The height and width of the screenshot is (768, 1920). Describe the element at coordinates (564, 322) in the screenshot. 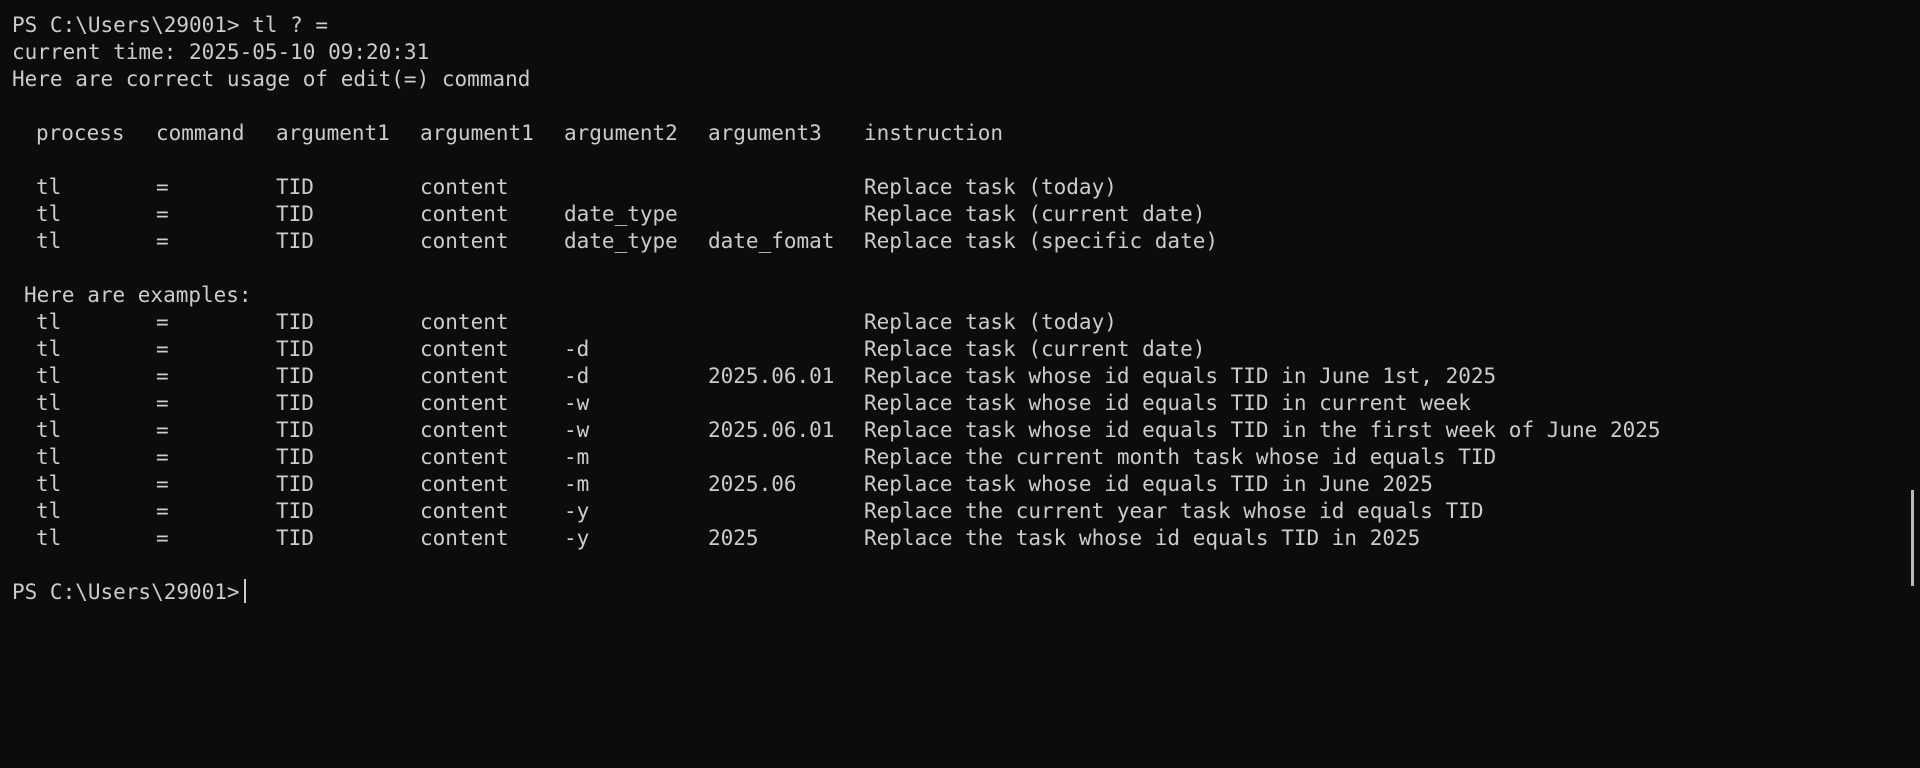

I see `example-row: tl = TID content Replace task (today)` at that location.